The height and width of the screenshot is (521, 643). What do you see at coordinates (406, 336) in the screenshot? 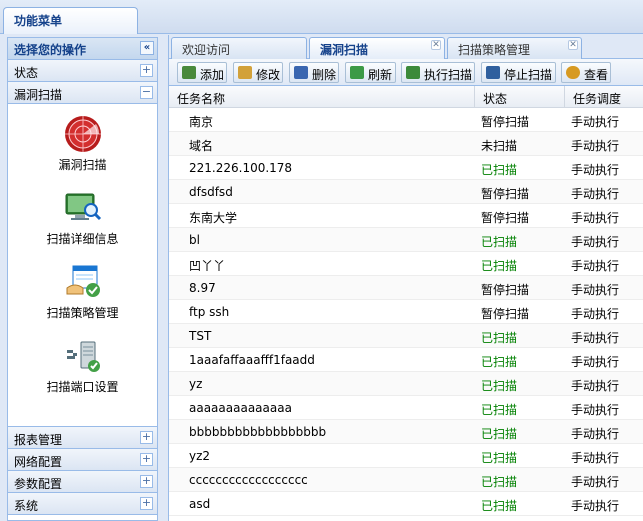
I see `table-row: TST 已扫描 手动执行` at bounding box center [406, 336].